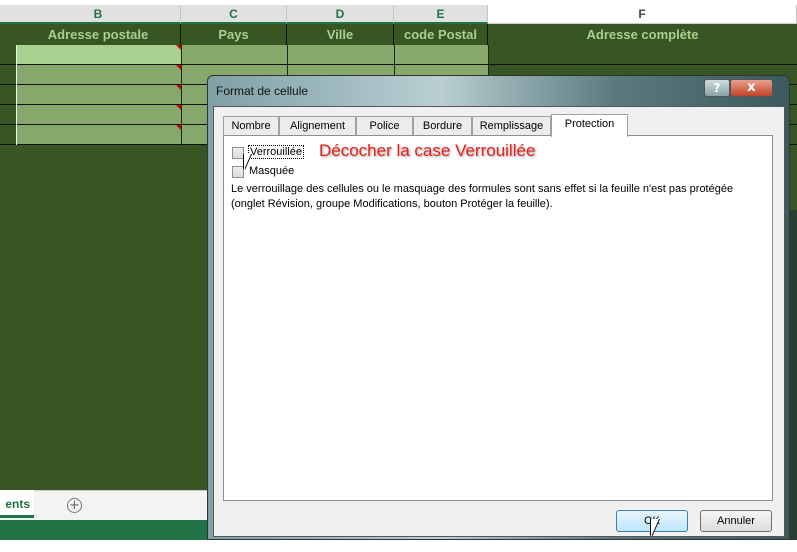 This screenshot has width=797, height=552. I want to click on header-cell-code-postal: code Postal, so click(441, 34).